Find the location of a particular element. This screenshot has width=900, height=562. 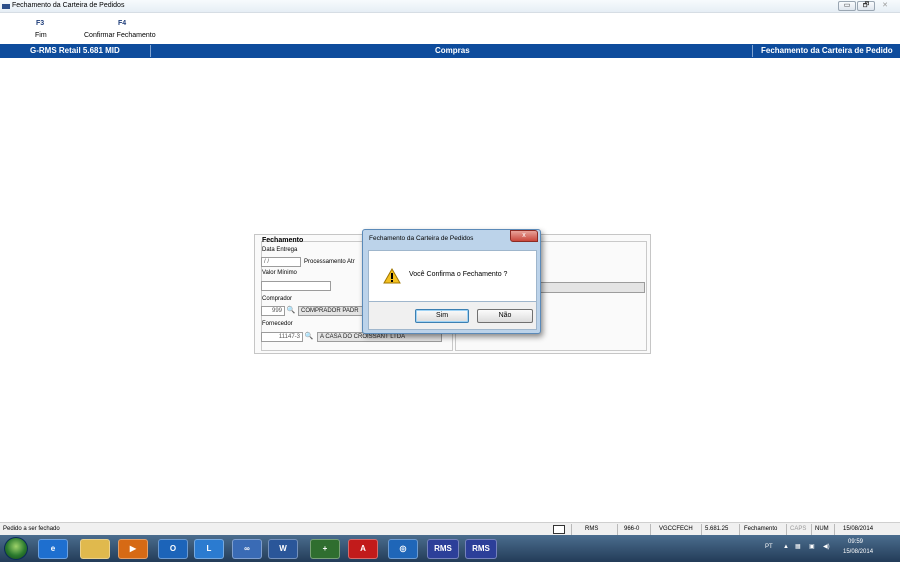

dialog-title: Fechamento da Carteira de Pedidos is located at coordinates (421, 238).